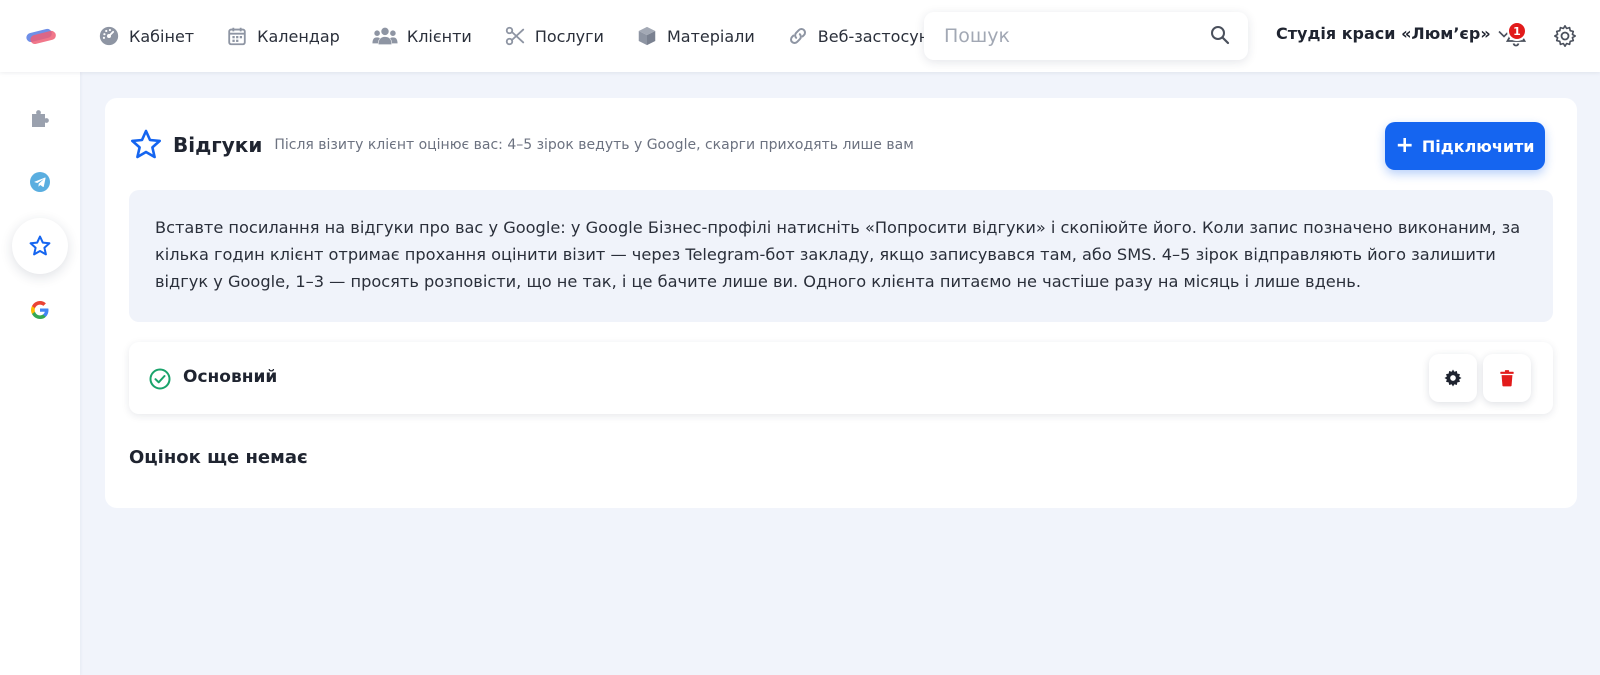 Image resolution: width=1600 pixels, height=675 pixels. I want to click on calendar-icon, so click(237, 36).